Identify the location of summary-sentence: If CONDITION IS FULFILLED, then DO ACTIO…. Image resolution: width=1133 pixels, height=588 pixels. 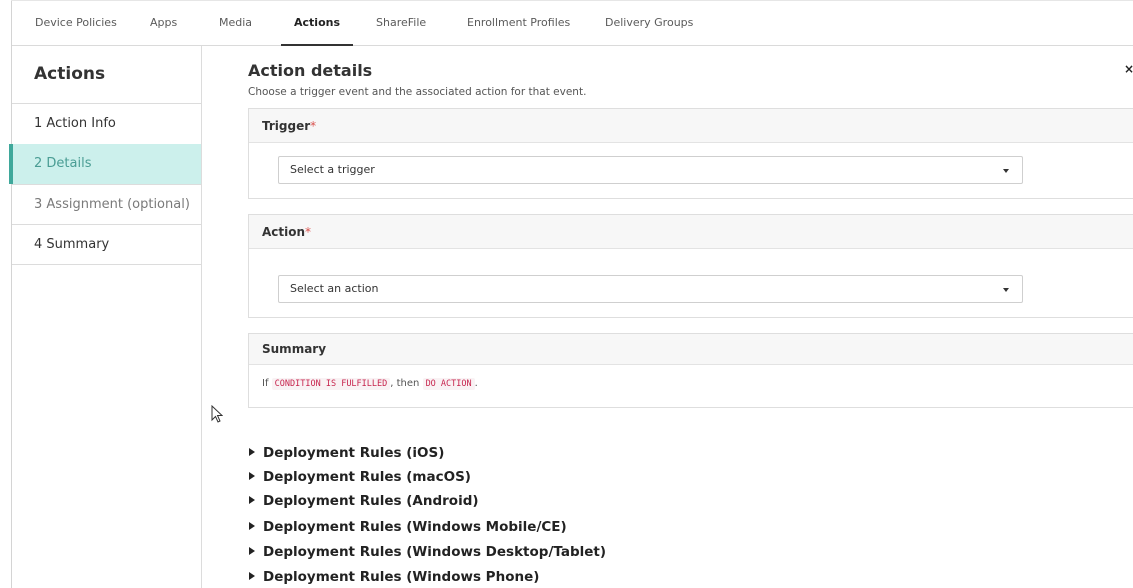
(370, 384).